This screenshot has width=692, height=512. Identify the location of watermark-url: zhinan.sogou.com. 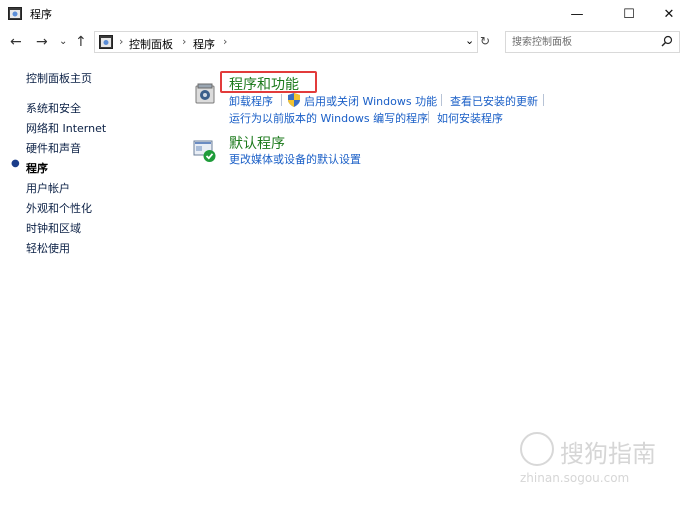
(575, 478).